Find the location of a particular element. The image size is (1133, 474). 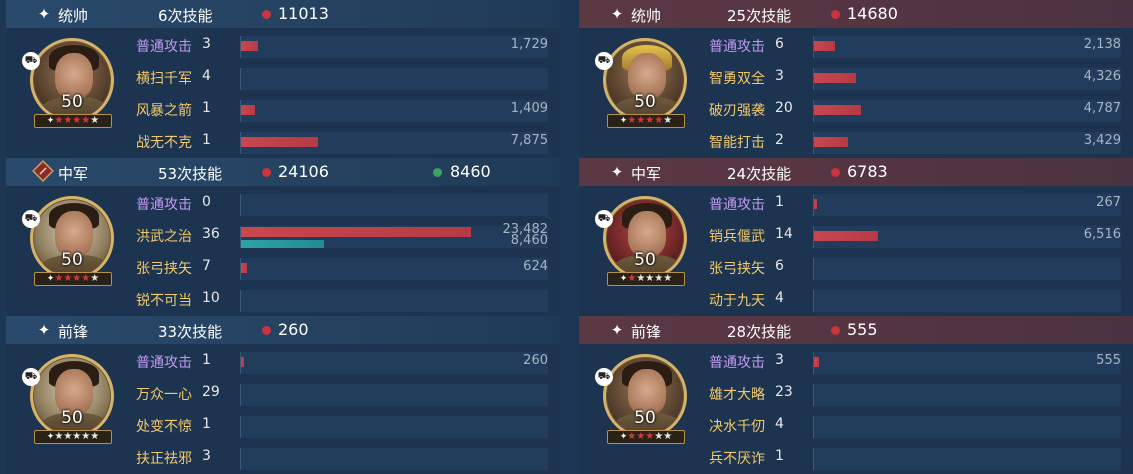

role-label: 统帅 is located at coordinates (73, 16).